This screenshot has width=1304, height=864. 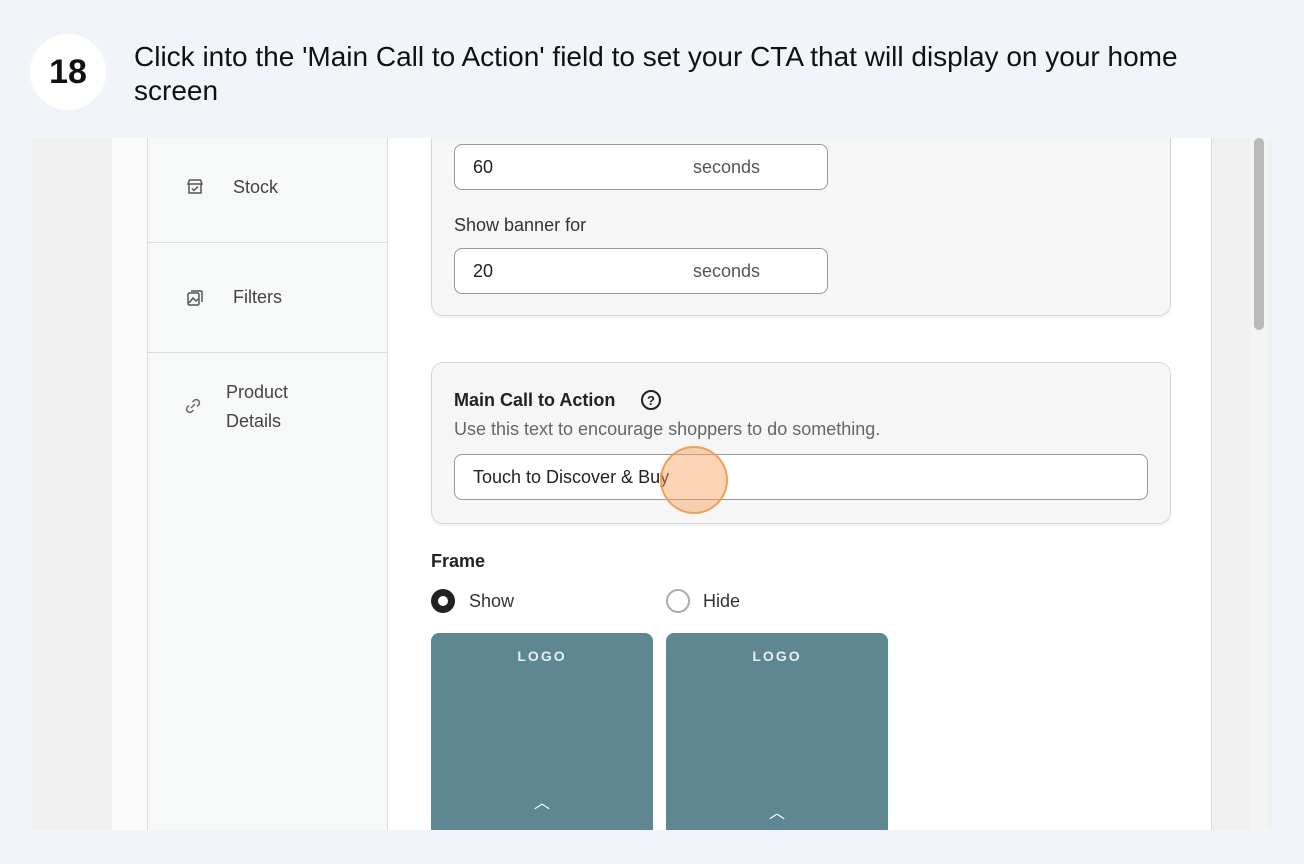 I want to click on image-filter-icon, so click(x=195, y=298).